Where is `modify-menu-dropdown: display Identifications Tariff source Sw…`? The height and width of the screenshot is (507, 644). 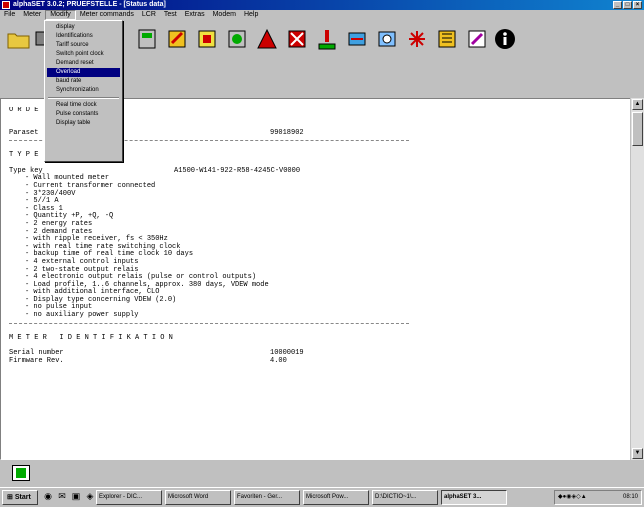
modify-menu-dropdown: display Identifications Tariff source Sw… is located at coordinates (83, 91).